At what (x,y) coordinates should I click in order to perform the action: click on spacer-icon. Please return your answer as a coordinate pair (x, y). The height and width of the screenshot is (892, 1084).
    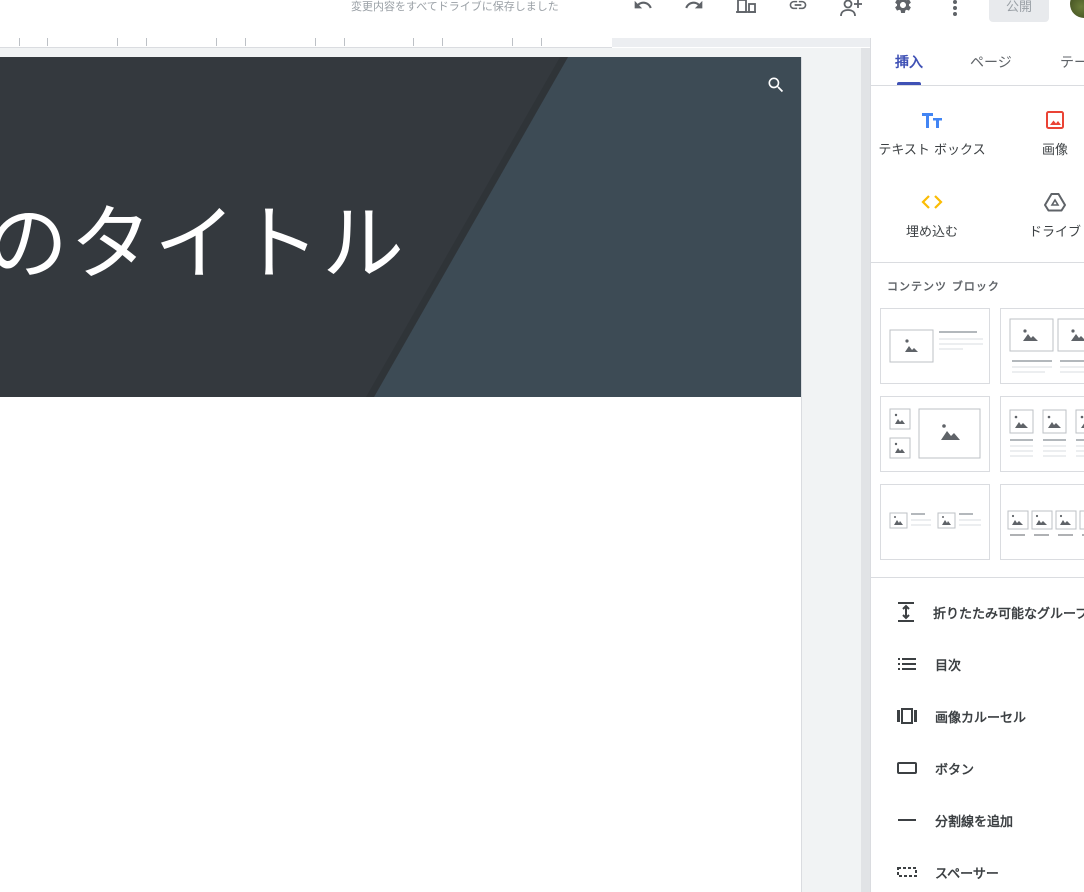
    Looking at the image, I should click on (907, 872).